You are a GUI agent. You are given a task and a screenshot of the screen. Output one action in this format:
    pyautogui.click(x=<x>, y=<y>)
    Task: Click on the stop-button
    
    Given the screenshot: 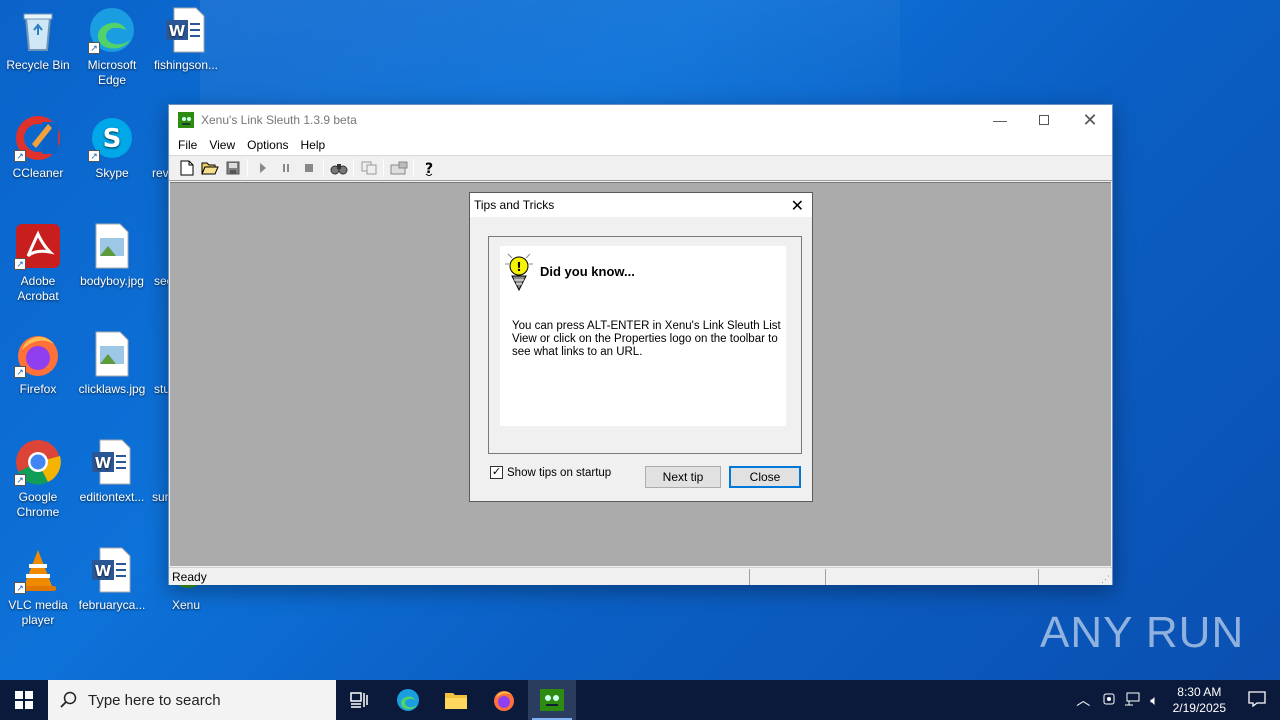 What is the action you would take?
    pyautogui.click(x=308, y=168)
    